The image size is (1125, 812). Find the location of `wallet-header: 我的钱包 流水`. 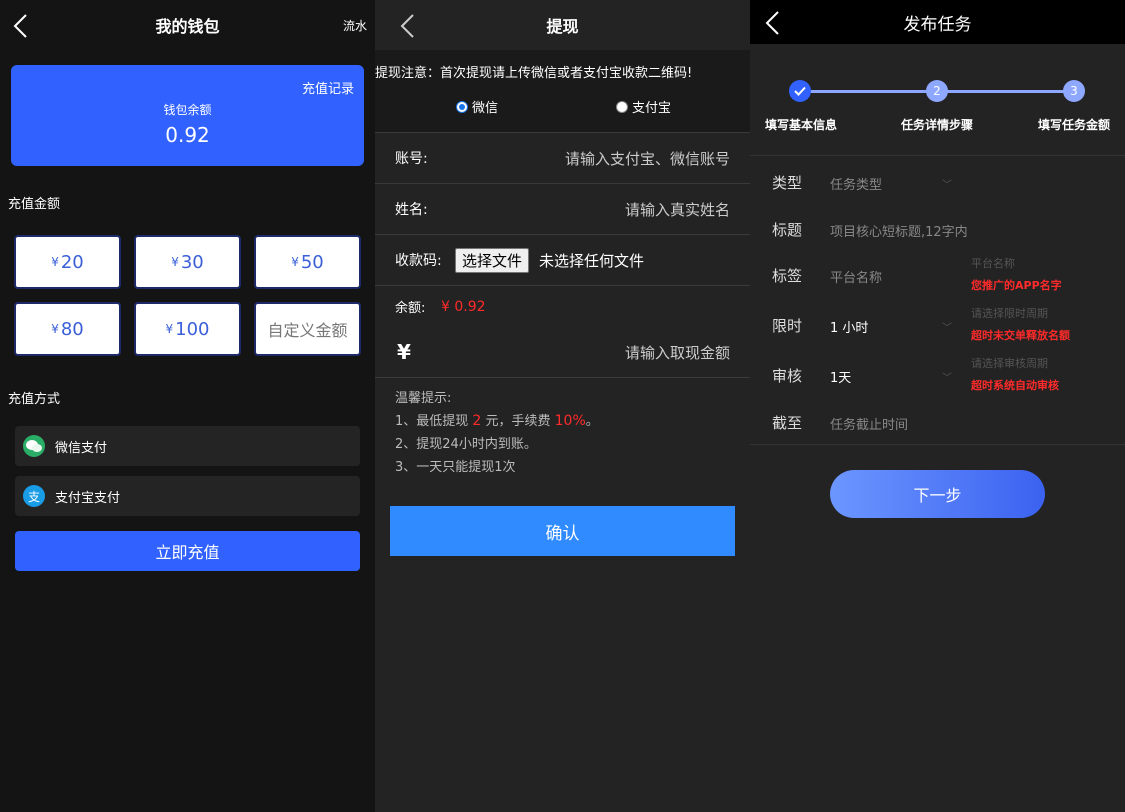

wallet-header: 我的钱包 流水 is located at coordinates (187, 25).